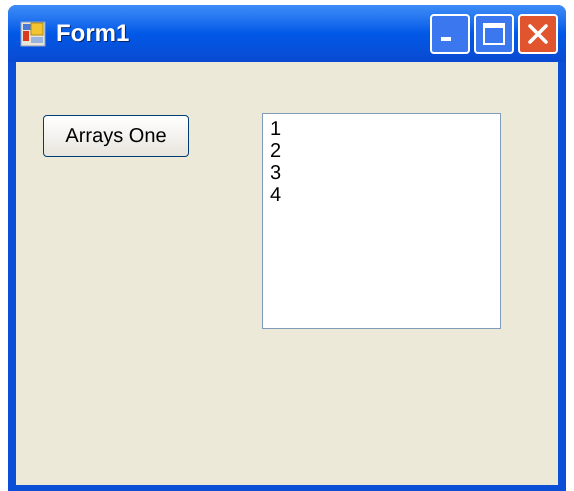 Image resolution: width=574 pixels, height=491 pixels. I want to click on close-icon, so click(538, 34).